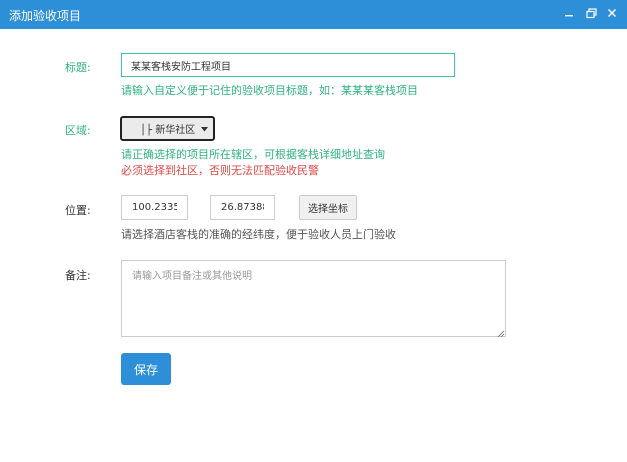  Describe the element at coordinates (78, 130) in the screenshot. I see `region-label: 区域:` at that location.